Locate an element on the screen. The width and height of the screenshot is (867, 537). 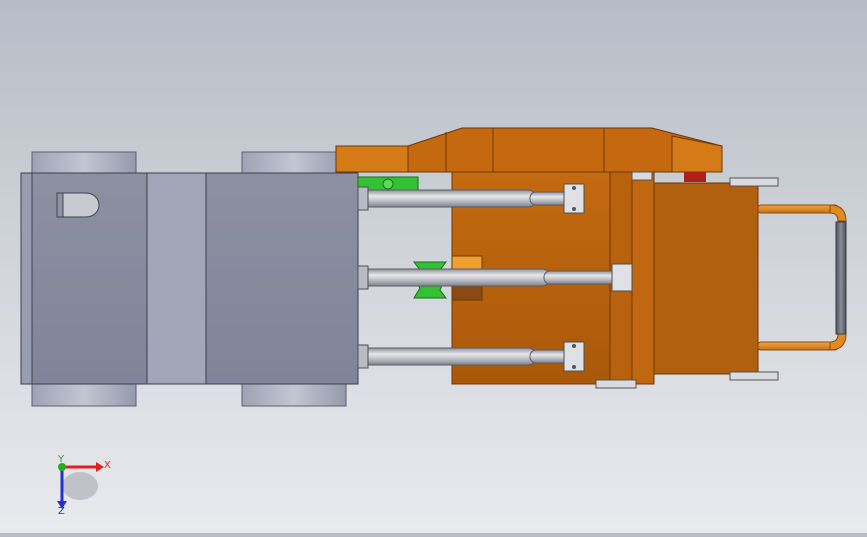
pipe-elbow-top is located at coordinates (838, 213).